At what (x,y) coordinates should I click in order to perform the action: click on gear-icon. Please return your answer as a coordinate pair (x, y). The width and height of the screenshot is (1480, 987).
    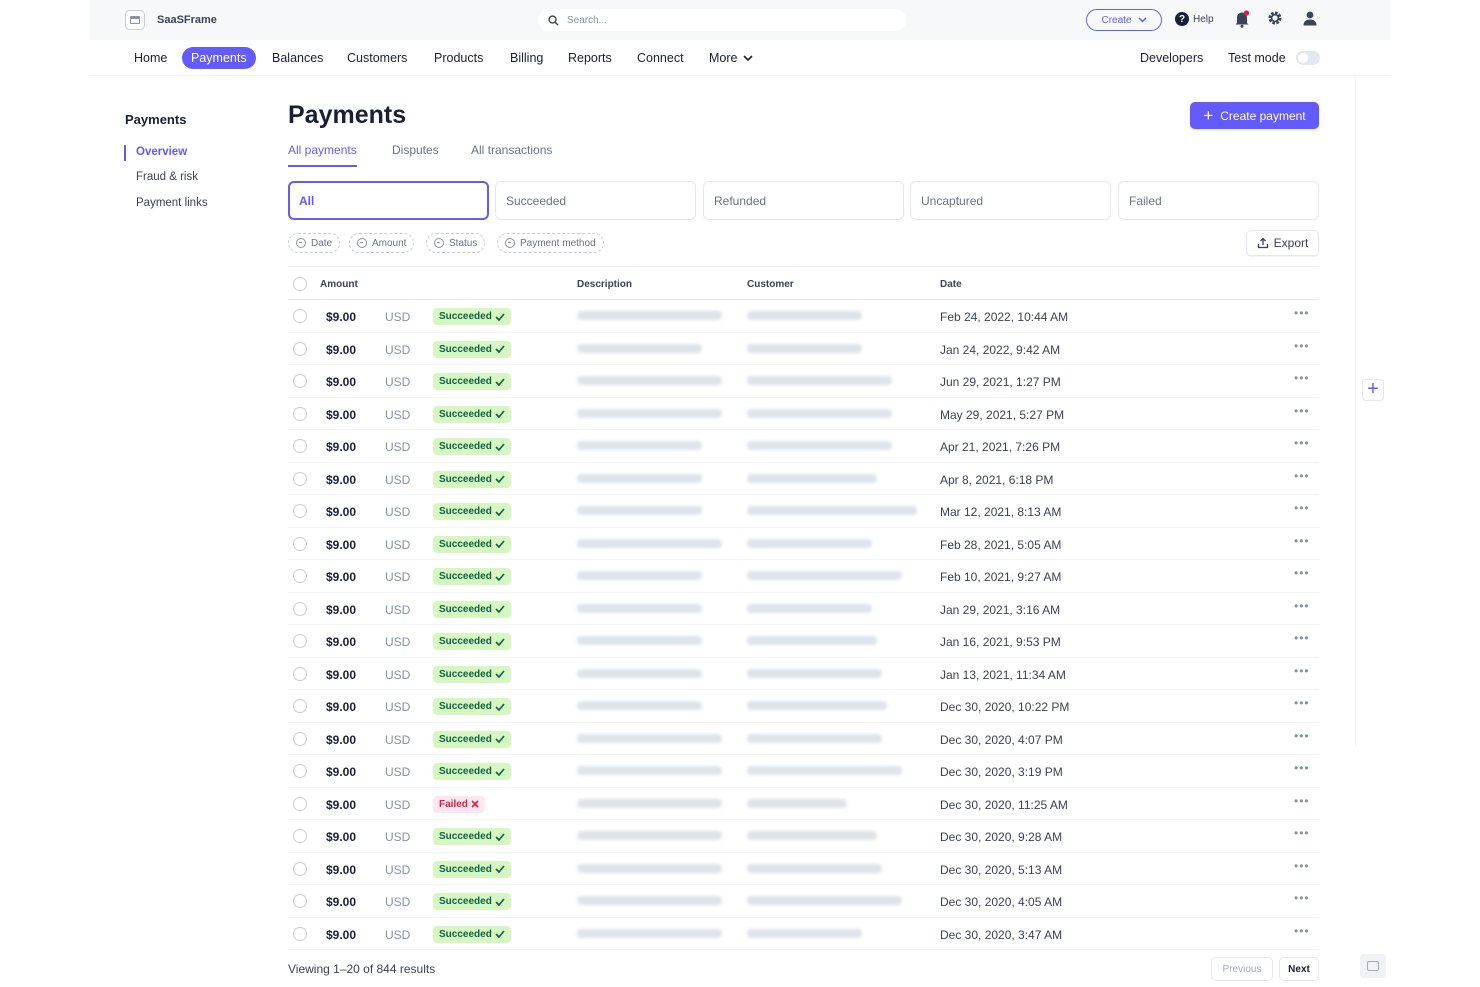
    Looking at the image, I should click on (1275, 18).